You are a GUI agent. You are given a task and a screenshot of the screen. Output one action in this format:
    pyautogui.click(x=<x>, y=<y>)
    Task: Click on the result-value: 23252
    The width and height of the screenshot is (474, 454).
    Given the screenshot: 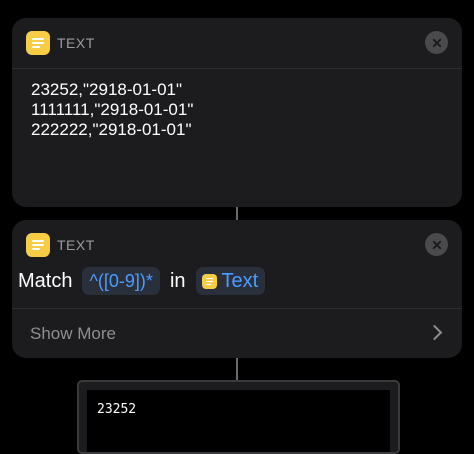 What is the action you would take?
    pyautogui.click(x=117, y=409)
    